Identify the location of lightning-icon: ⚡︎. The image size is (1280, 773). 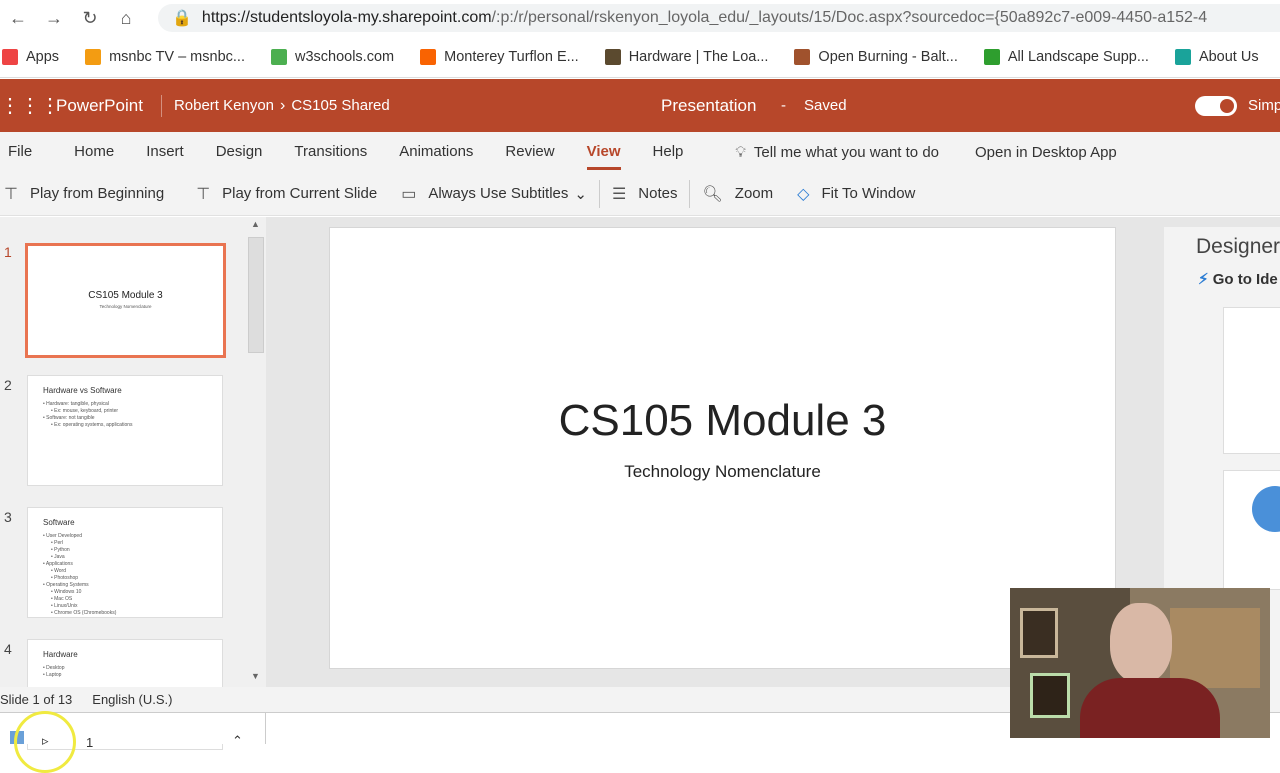
(1203, 279).